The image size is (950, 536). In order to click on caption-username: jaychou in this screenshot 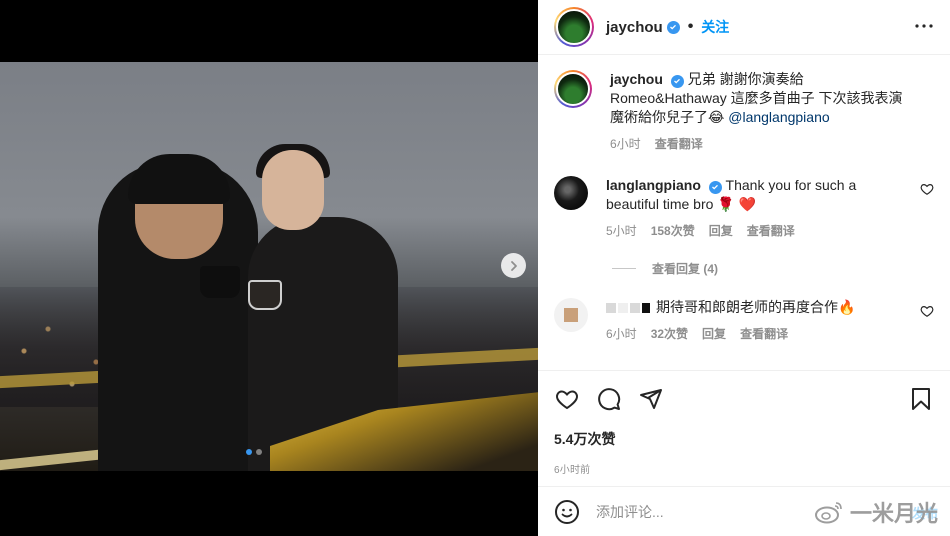, I will do `click(636, 79)`.